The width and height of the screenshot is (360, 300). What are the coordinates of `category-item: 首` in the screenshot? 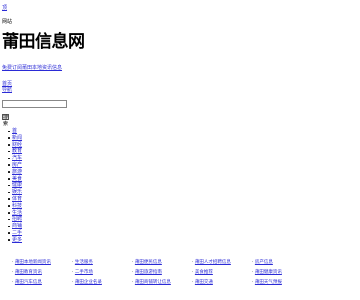 It's located at (14, 131).